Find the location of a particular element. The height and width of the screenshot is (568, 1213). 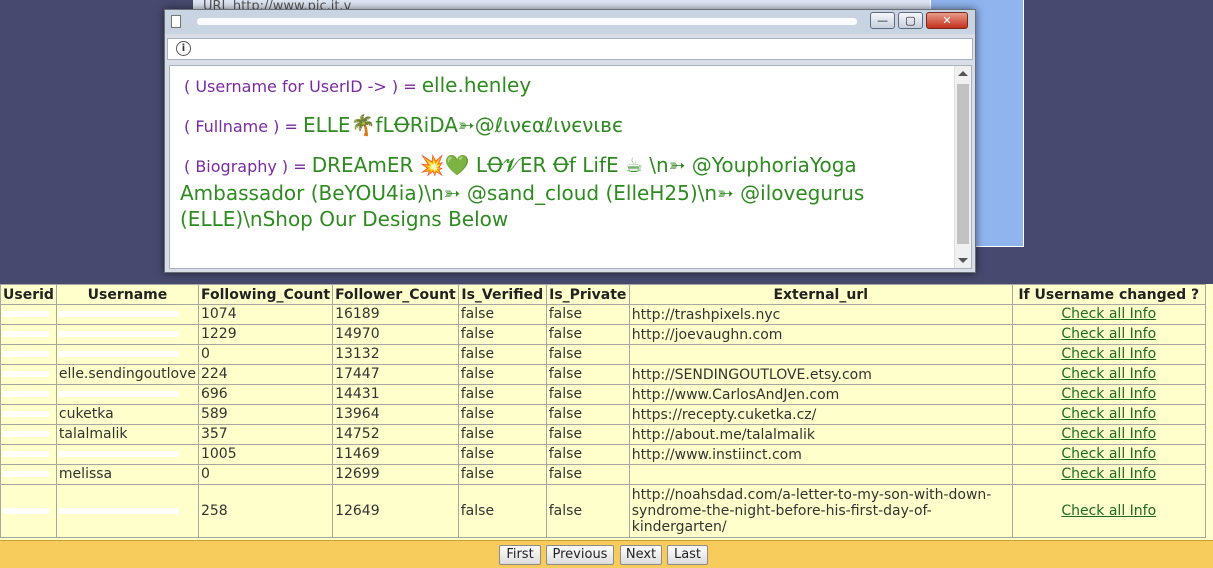

cell-external-url is located at coordinates (820, 354).